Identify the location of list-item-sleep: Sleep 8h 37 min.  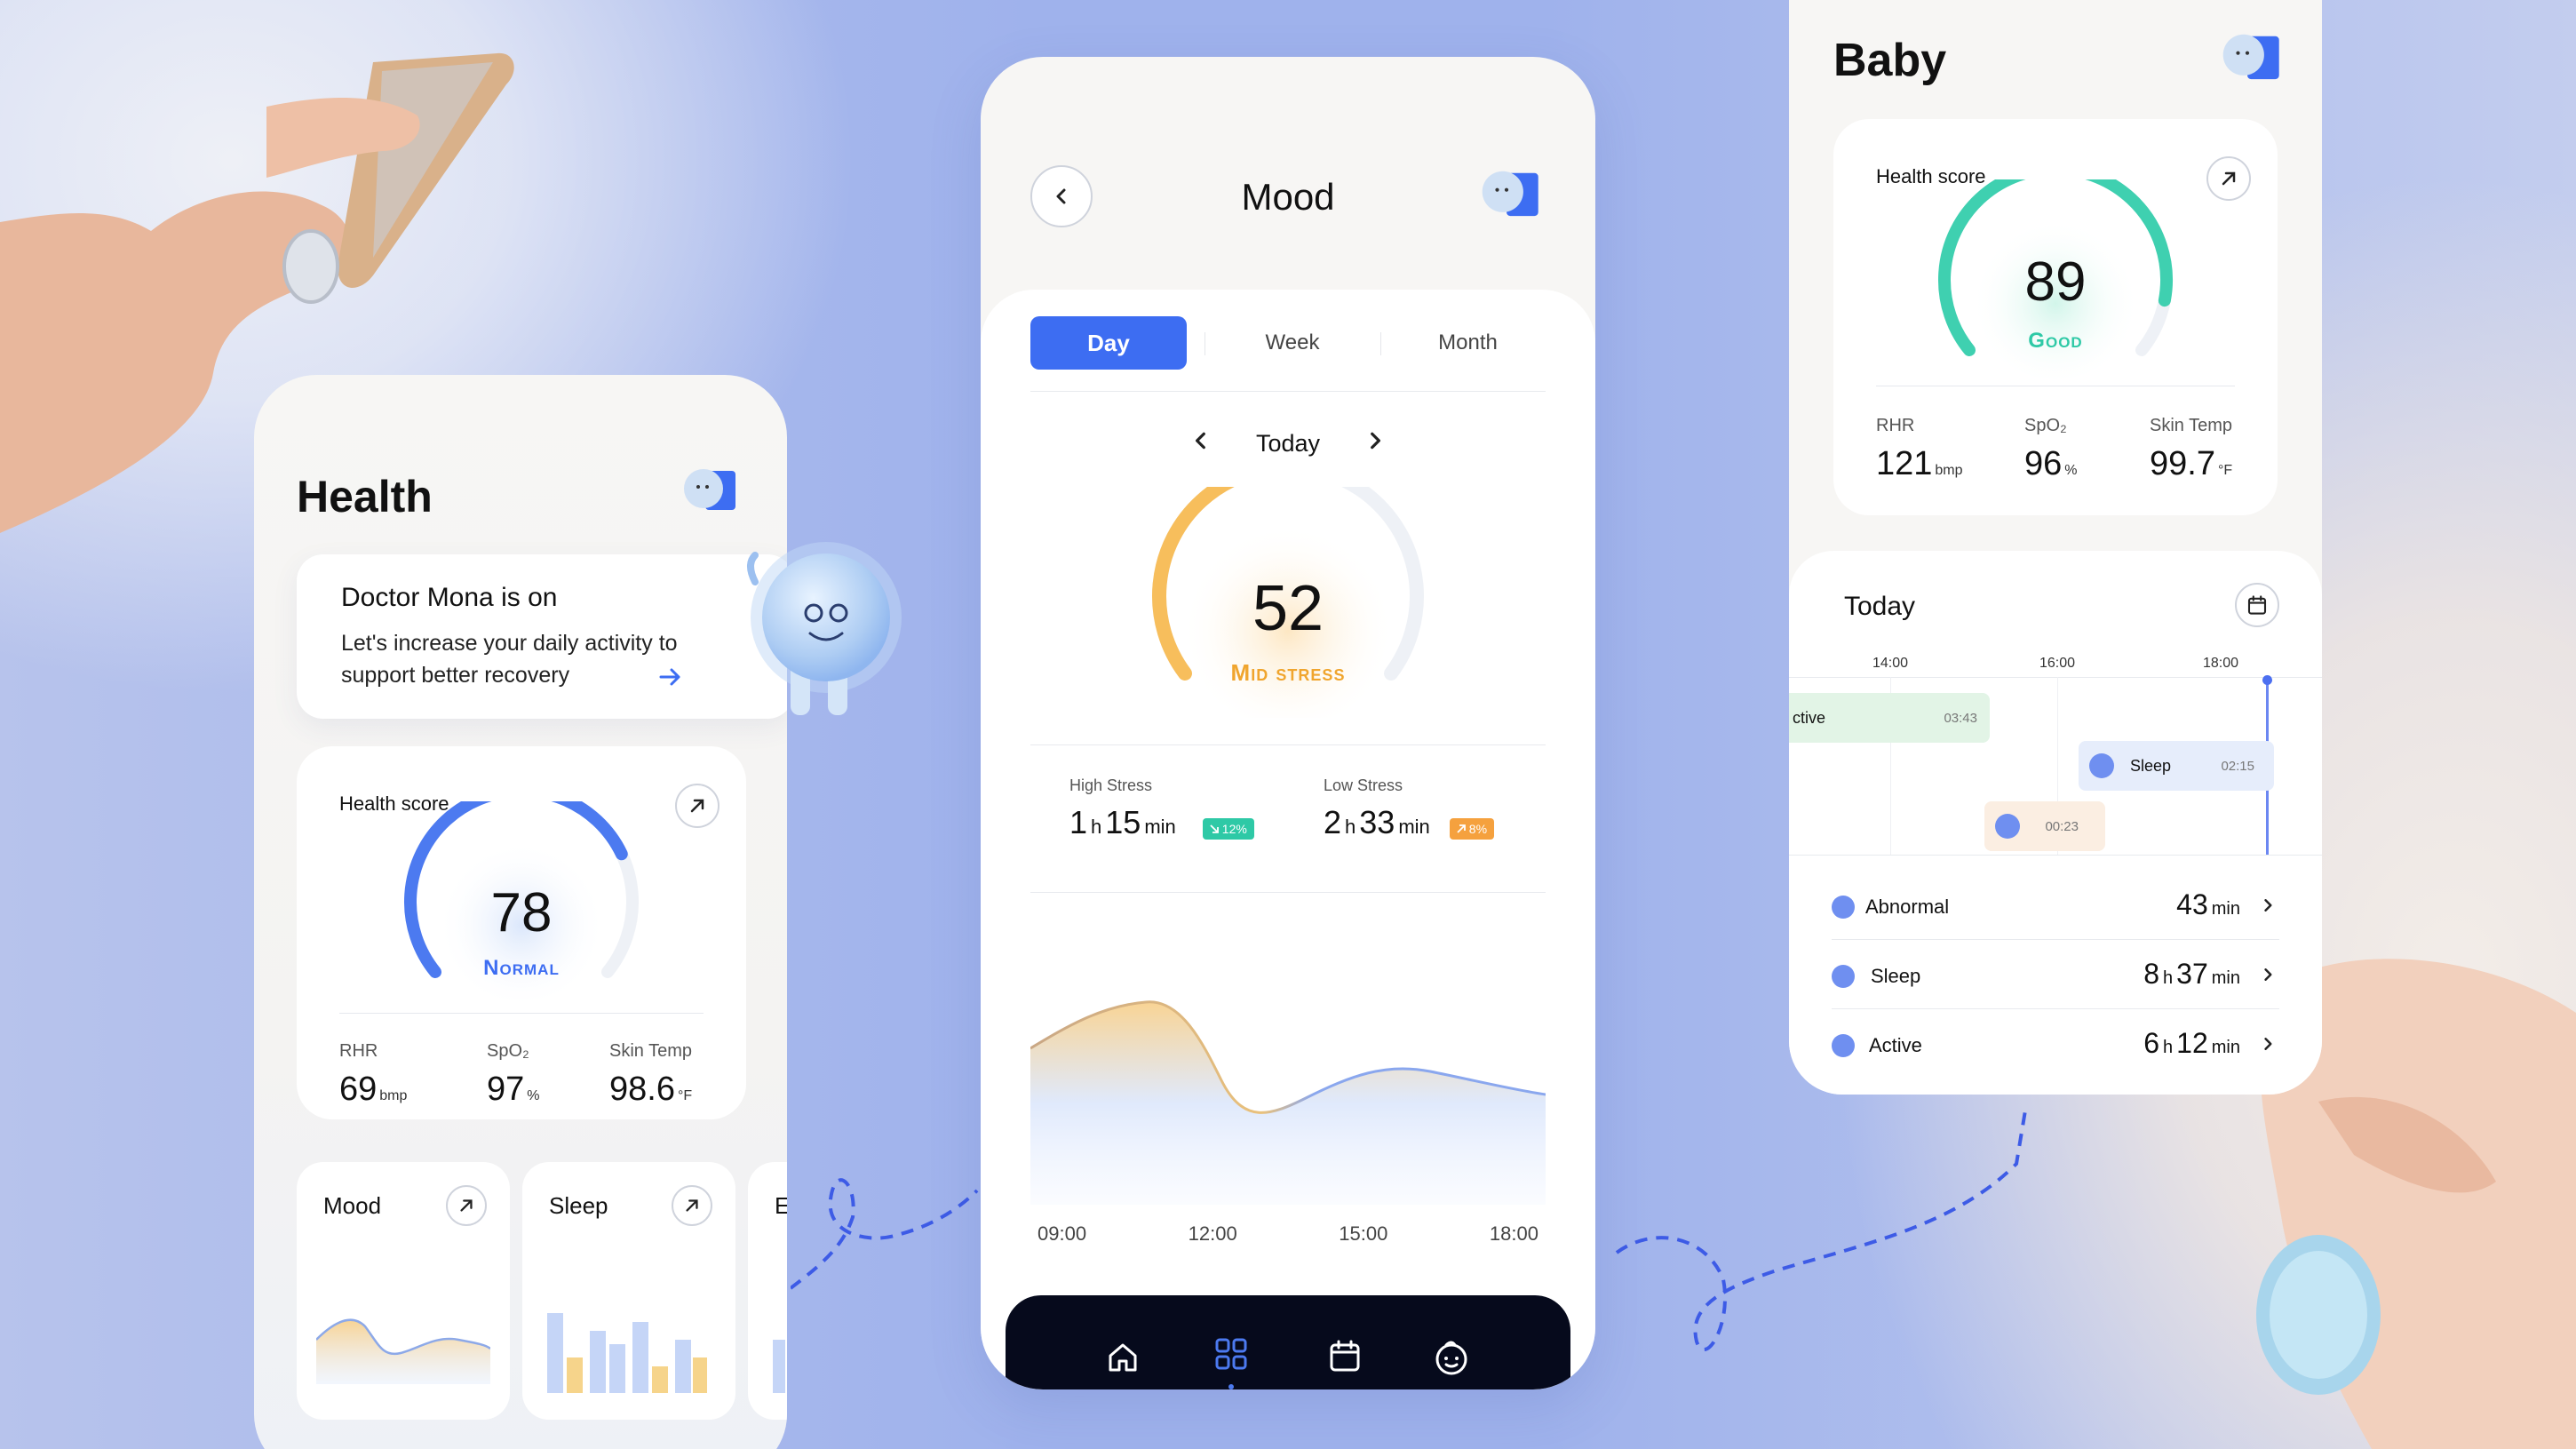
(2055, 974).